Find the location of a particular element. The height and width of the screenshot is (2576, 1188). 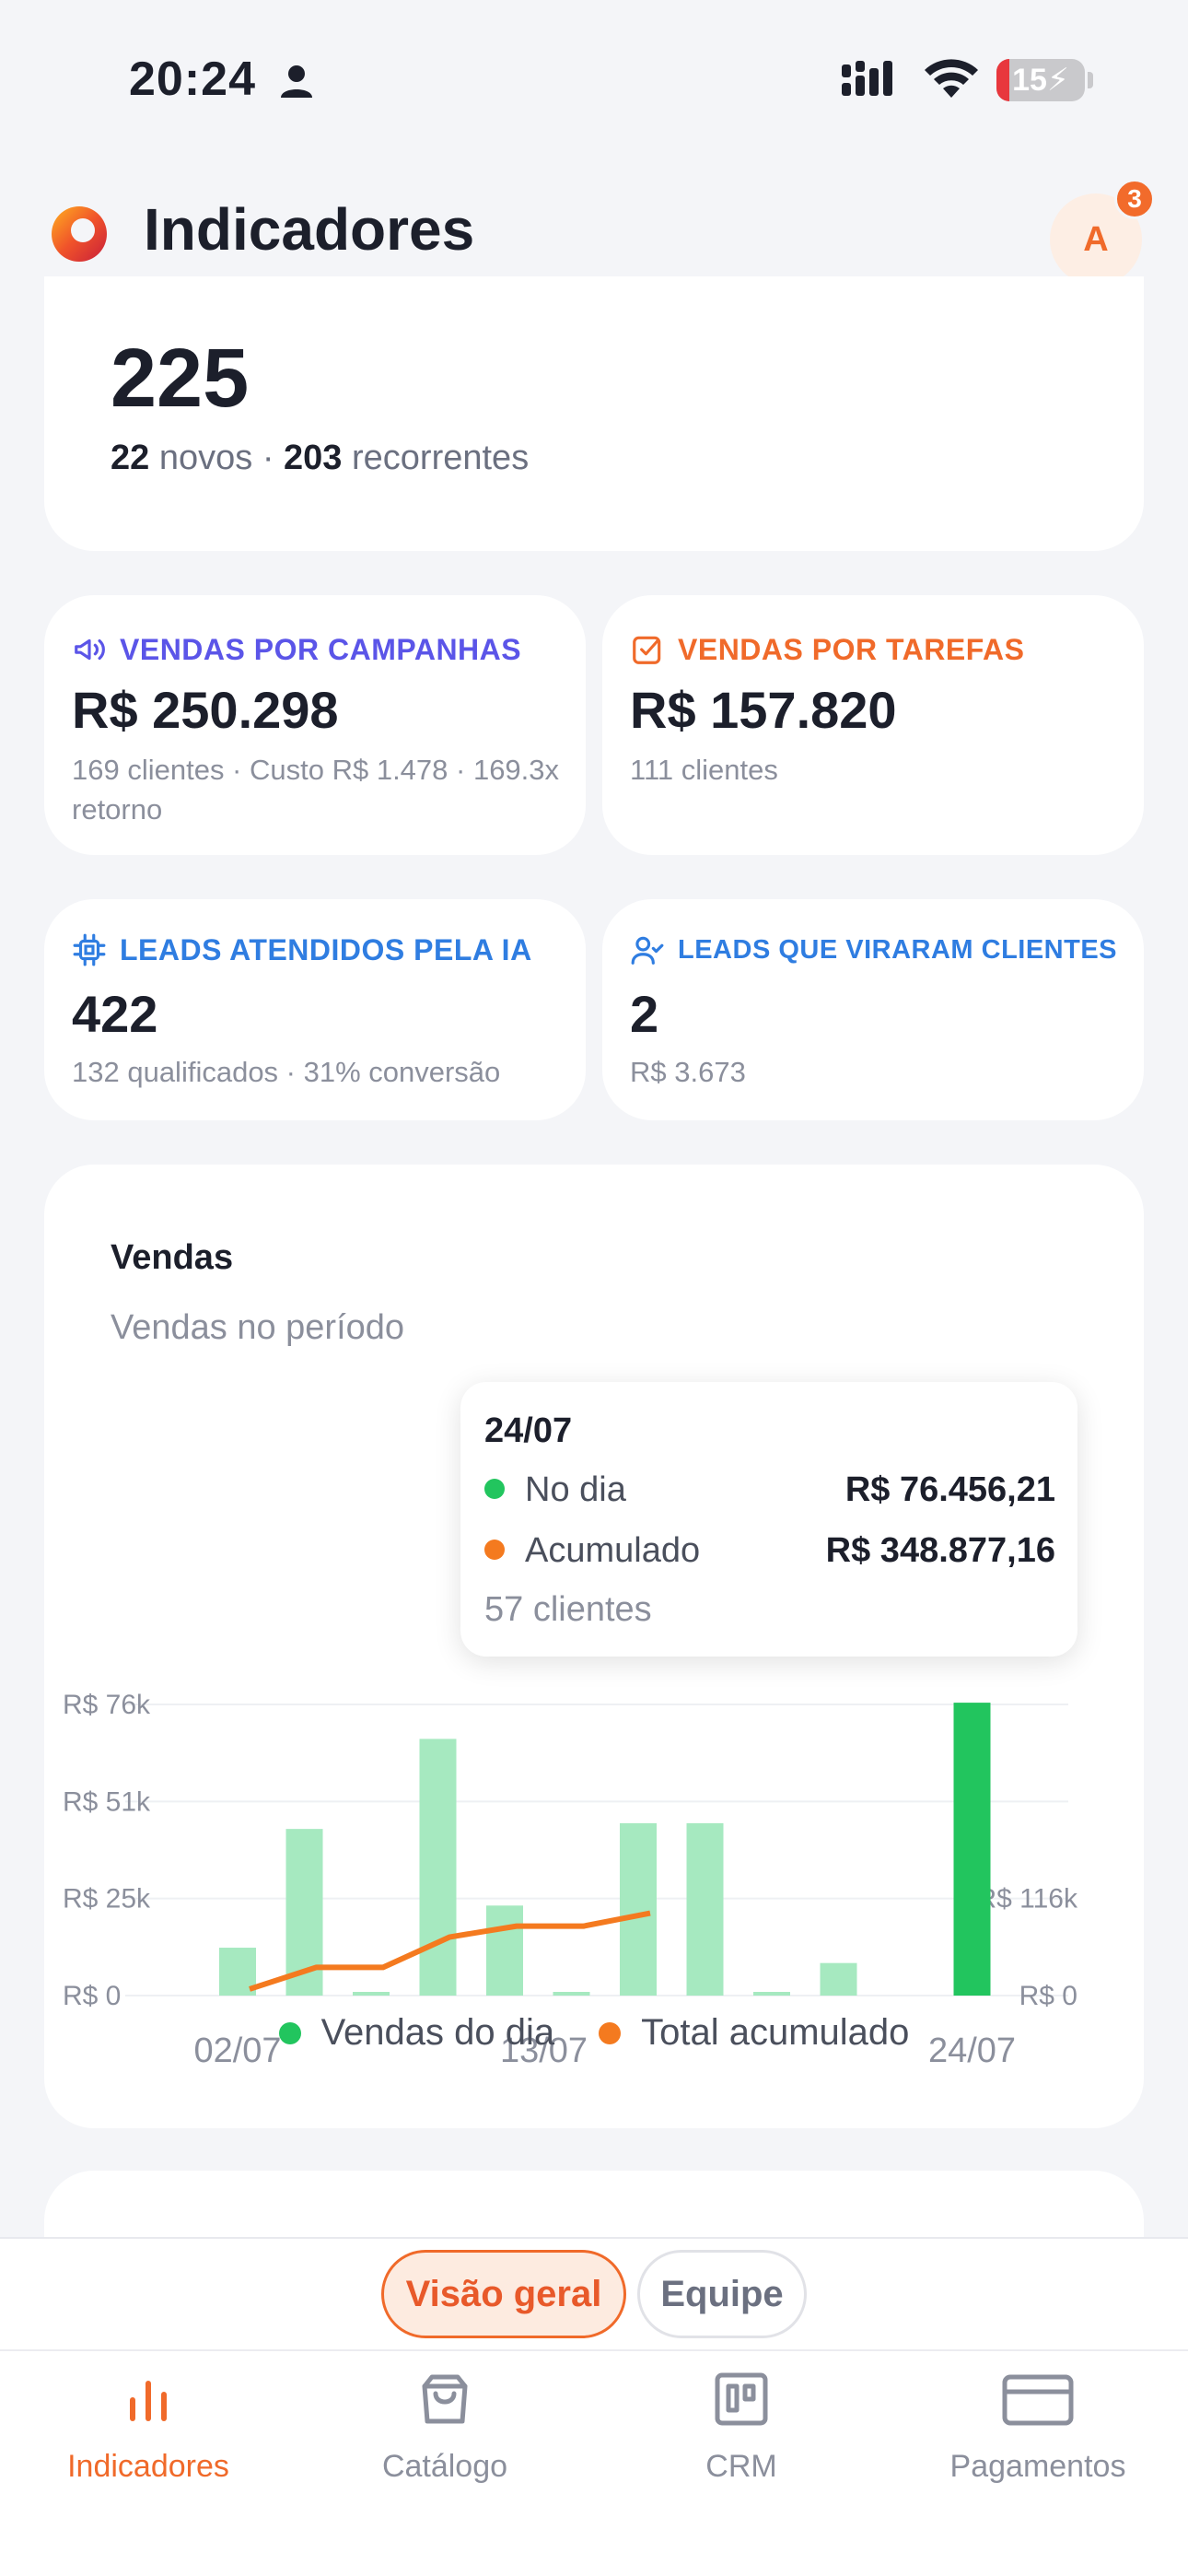

clients-card: 225 22 novos · 203 recorrentes is located at coordinates (594, 413).